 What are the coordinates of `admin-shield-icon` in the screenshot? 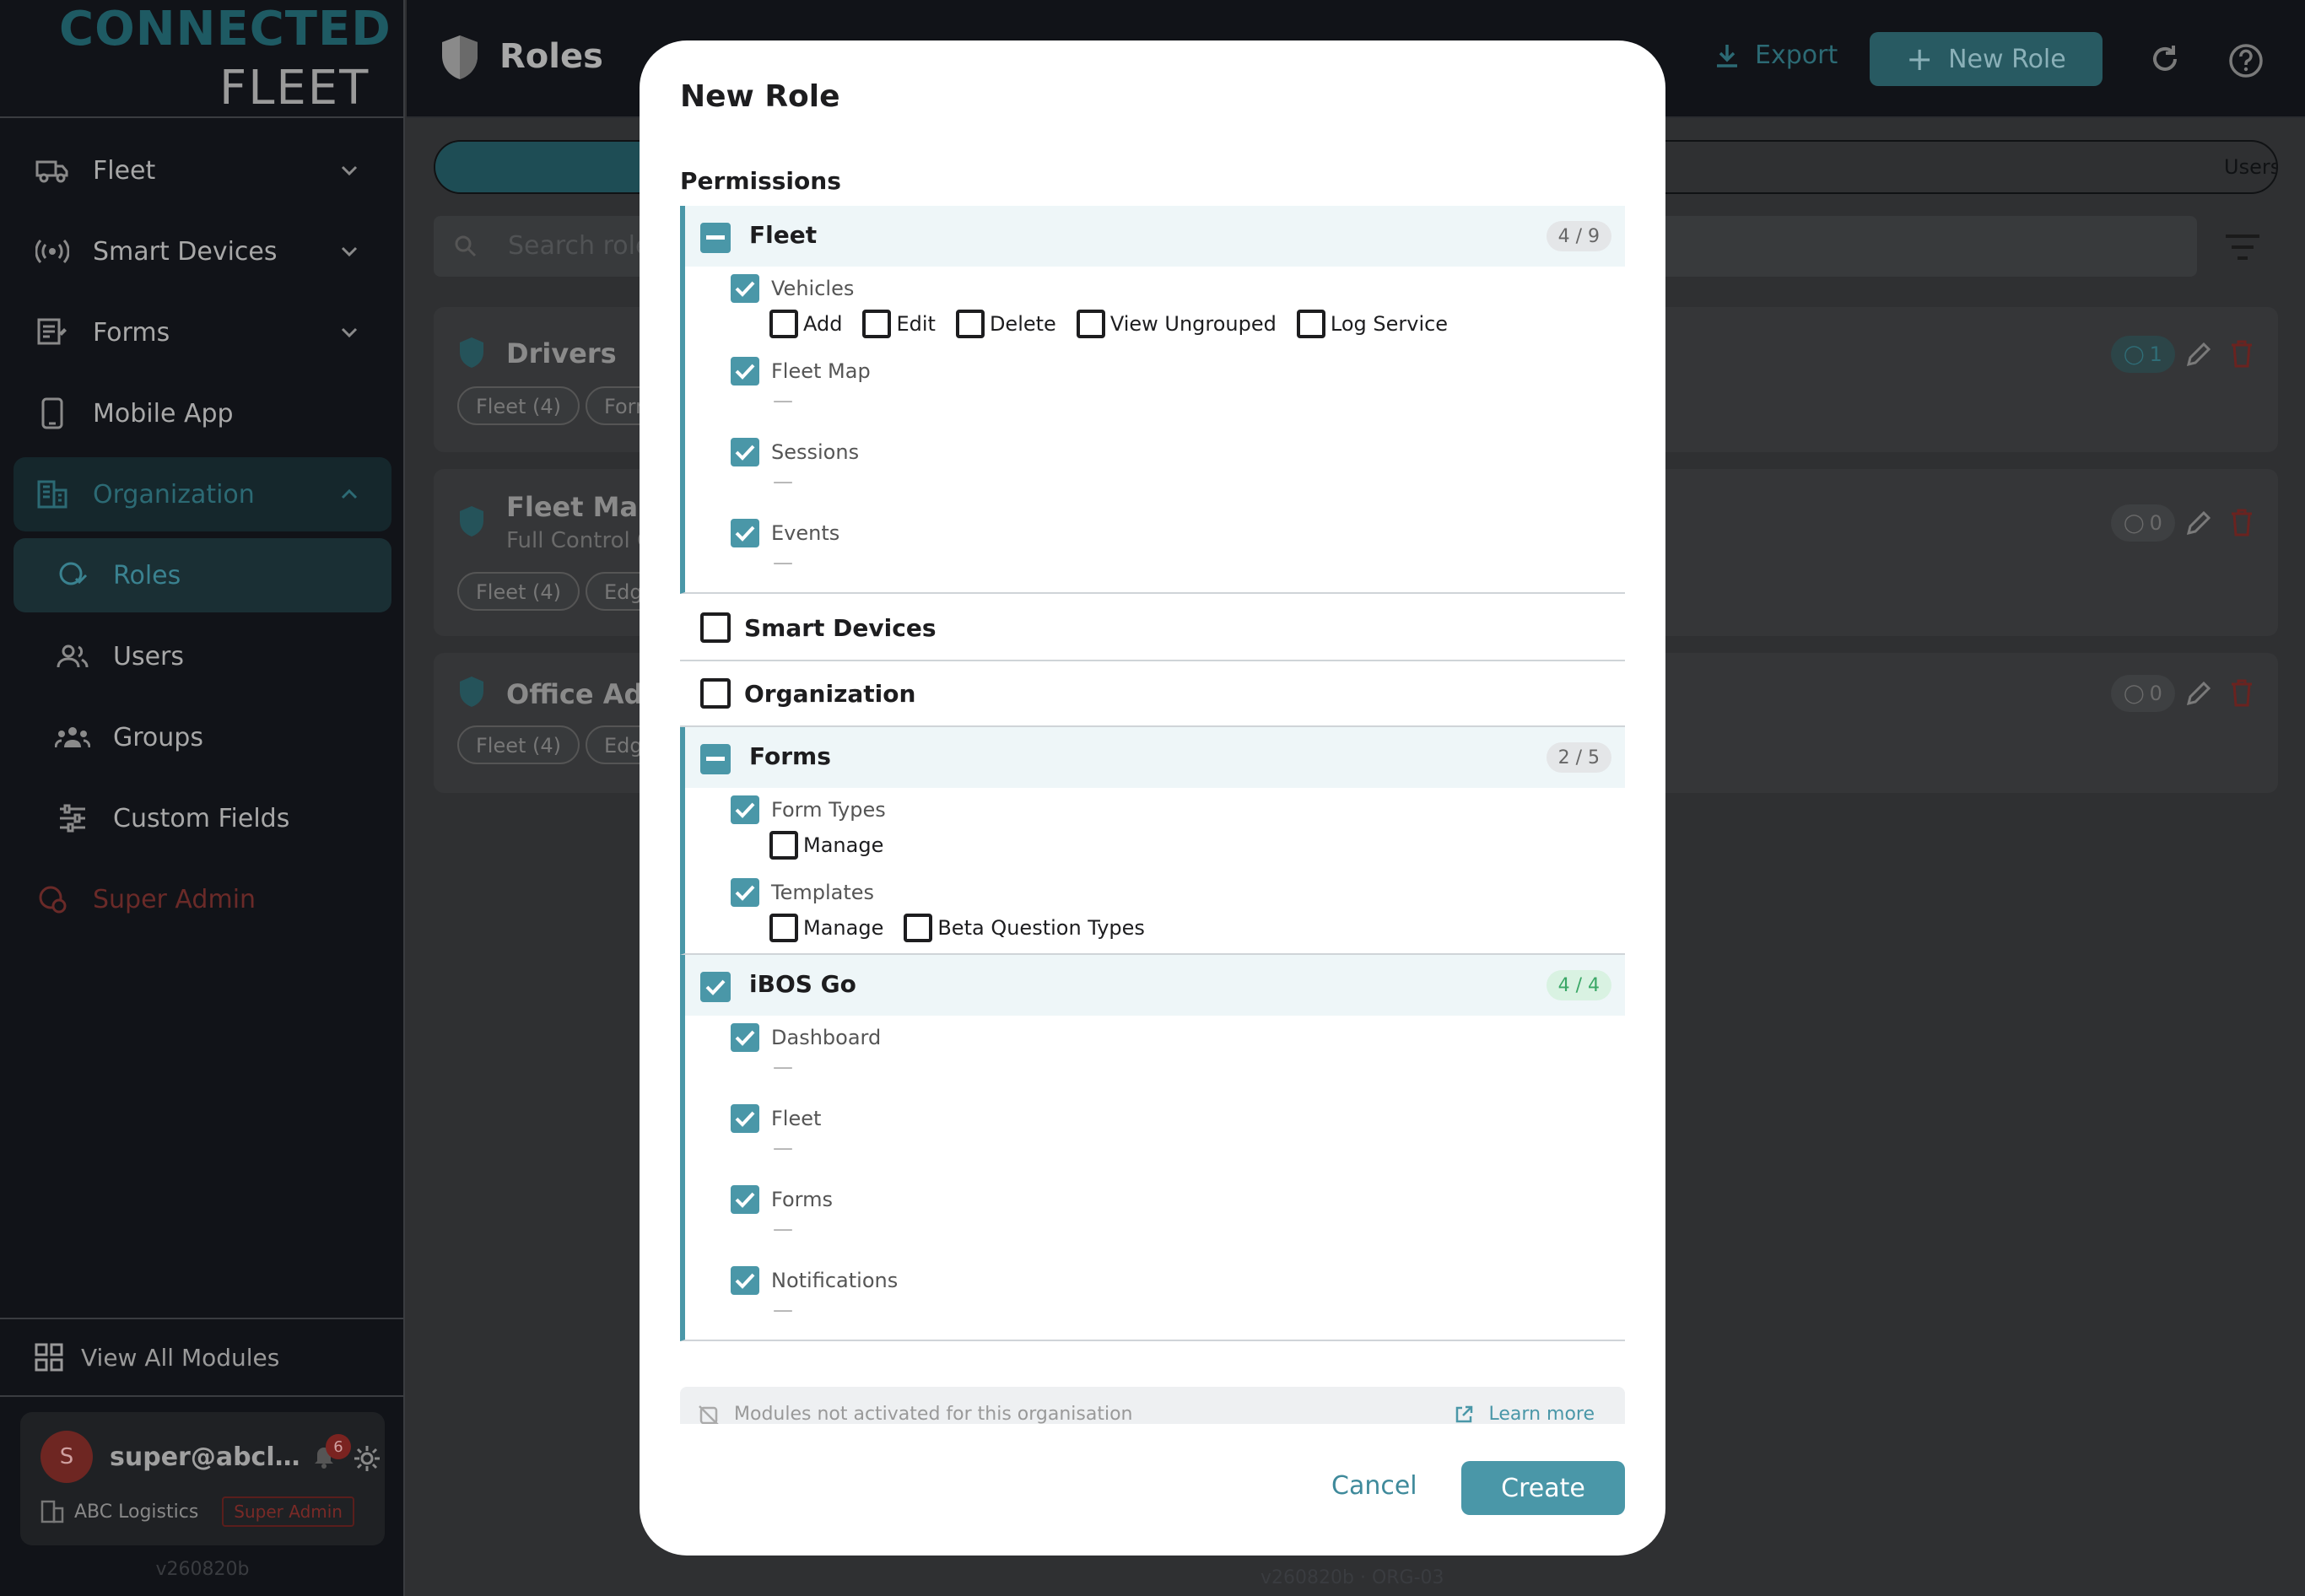 It's located at (52, 899).